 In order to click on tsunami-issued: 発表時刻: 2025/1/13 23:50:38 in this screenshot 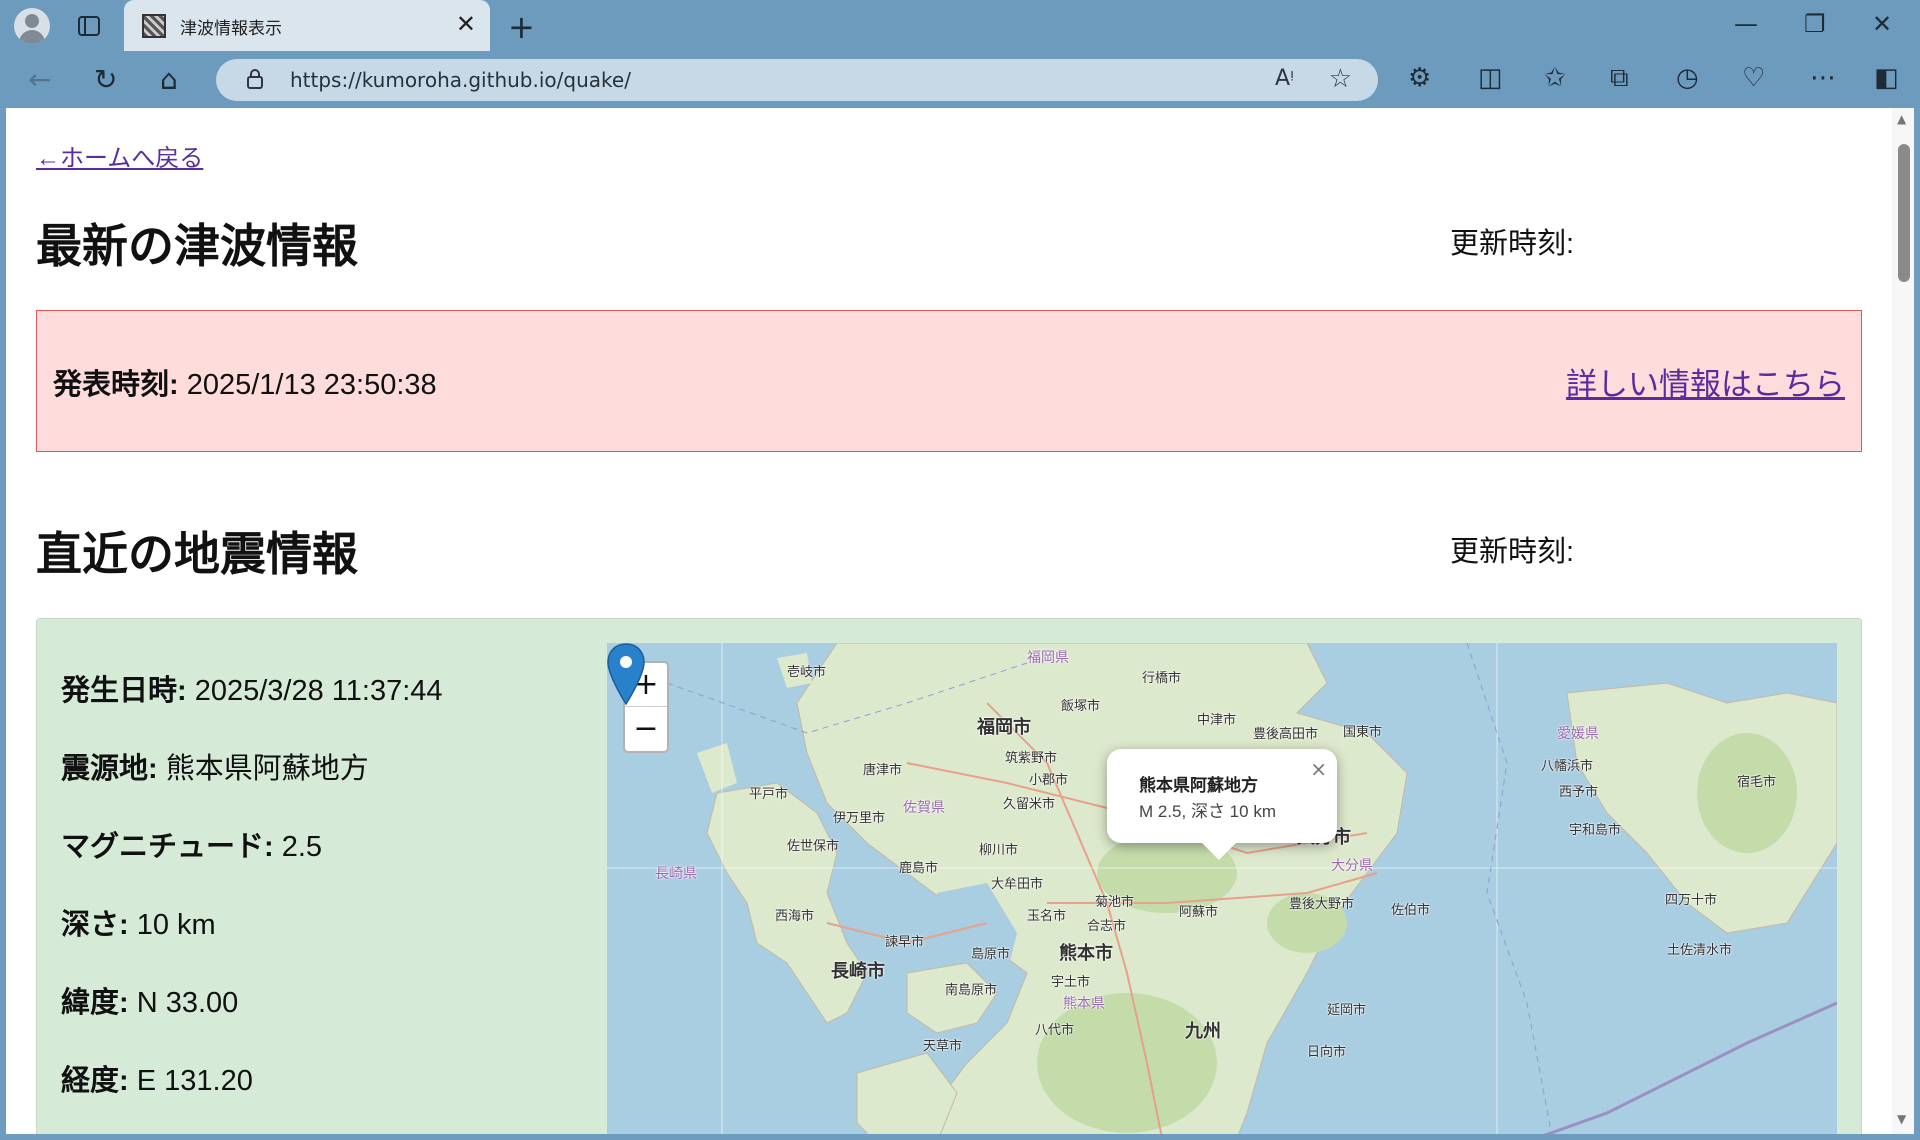, I will do `click(245, 382)`.